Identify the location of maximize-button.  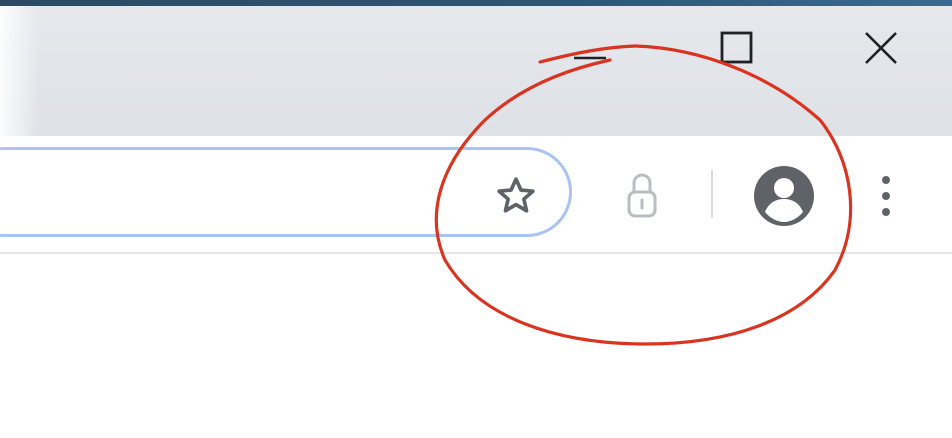
(737, 48).